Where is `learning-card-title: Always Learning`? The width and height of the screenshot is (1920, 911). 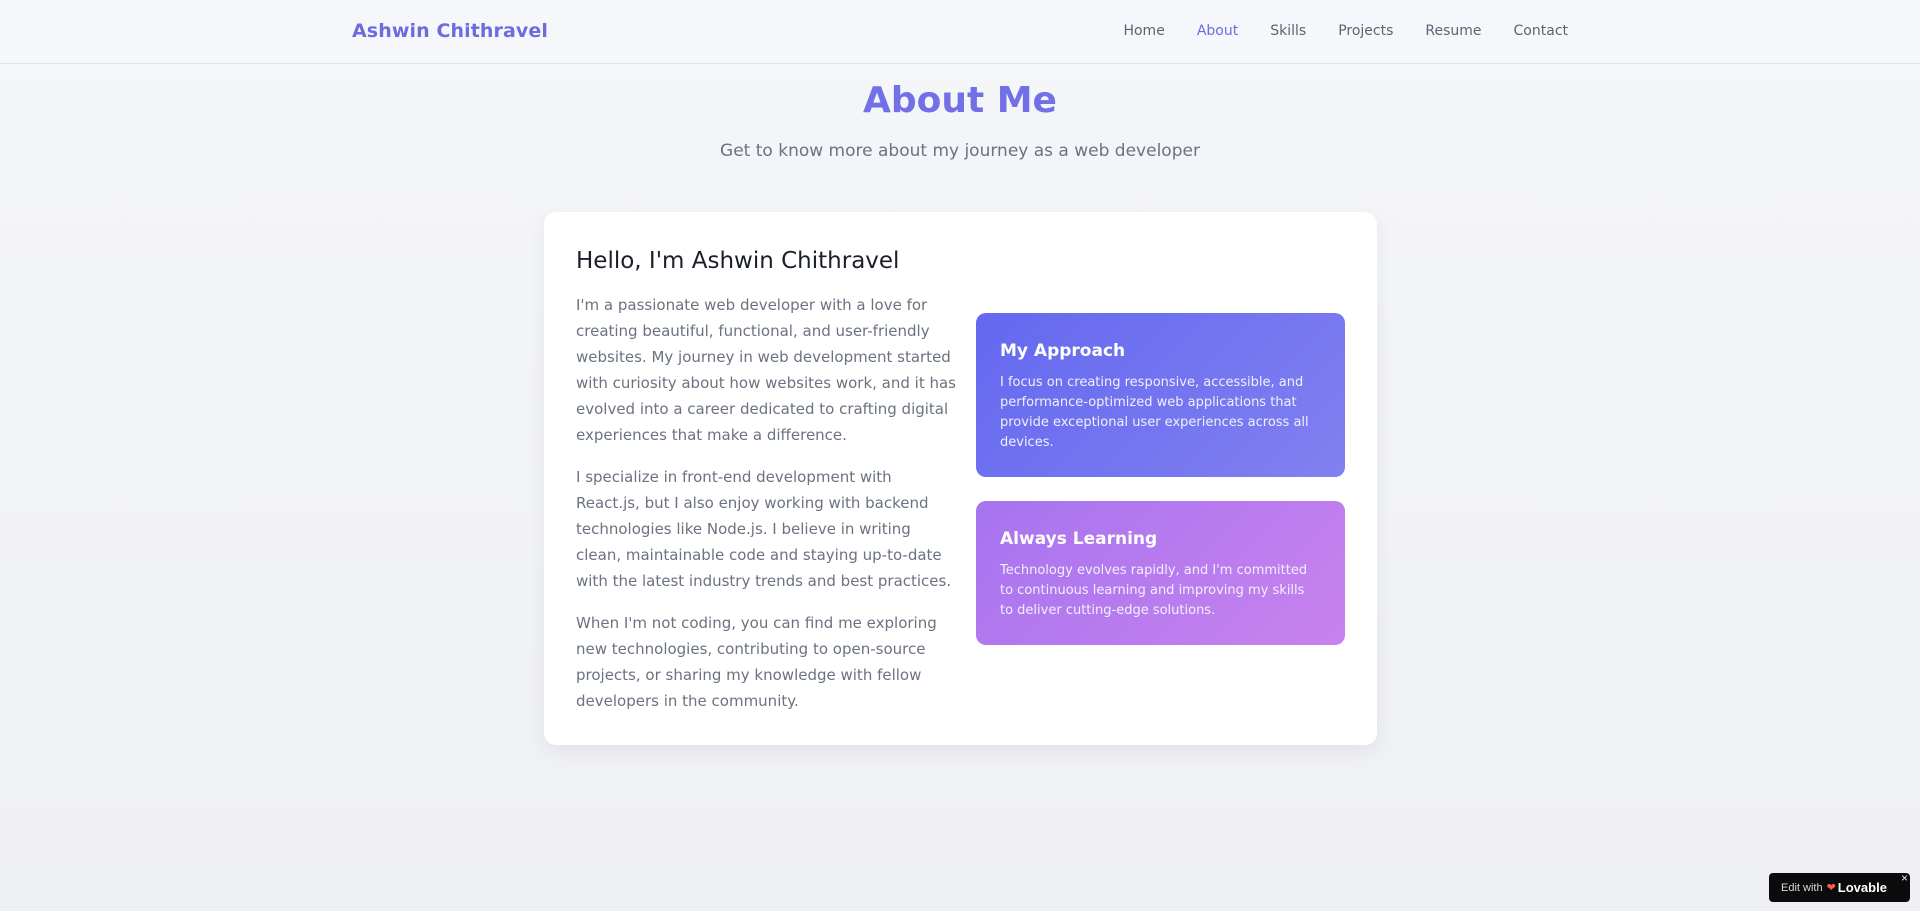 learning-card-title: Always Learning is located at coordinates (1079, 539).